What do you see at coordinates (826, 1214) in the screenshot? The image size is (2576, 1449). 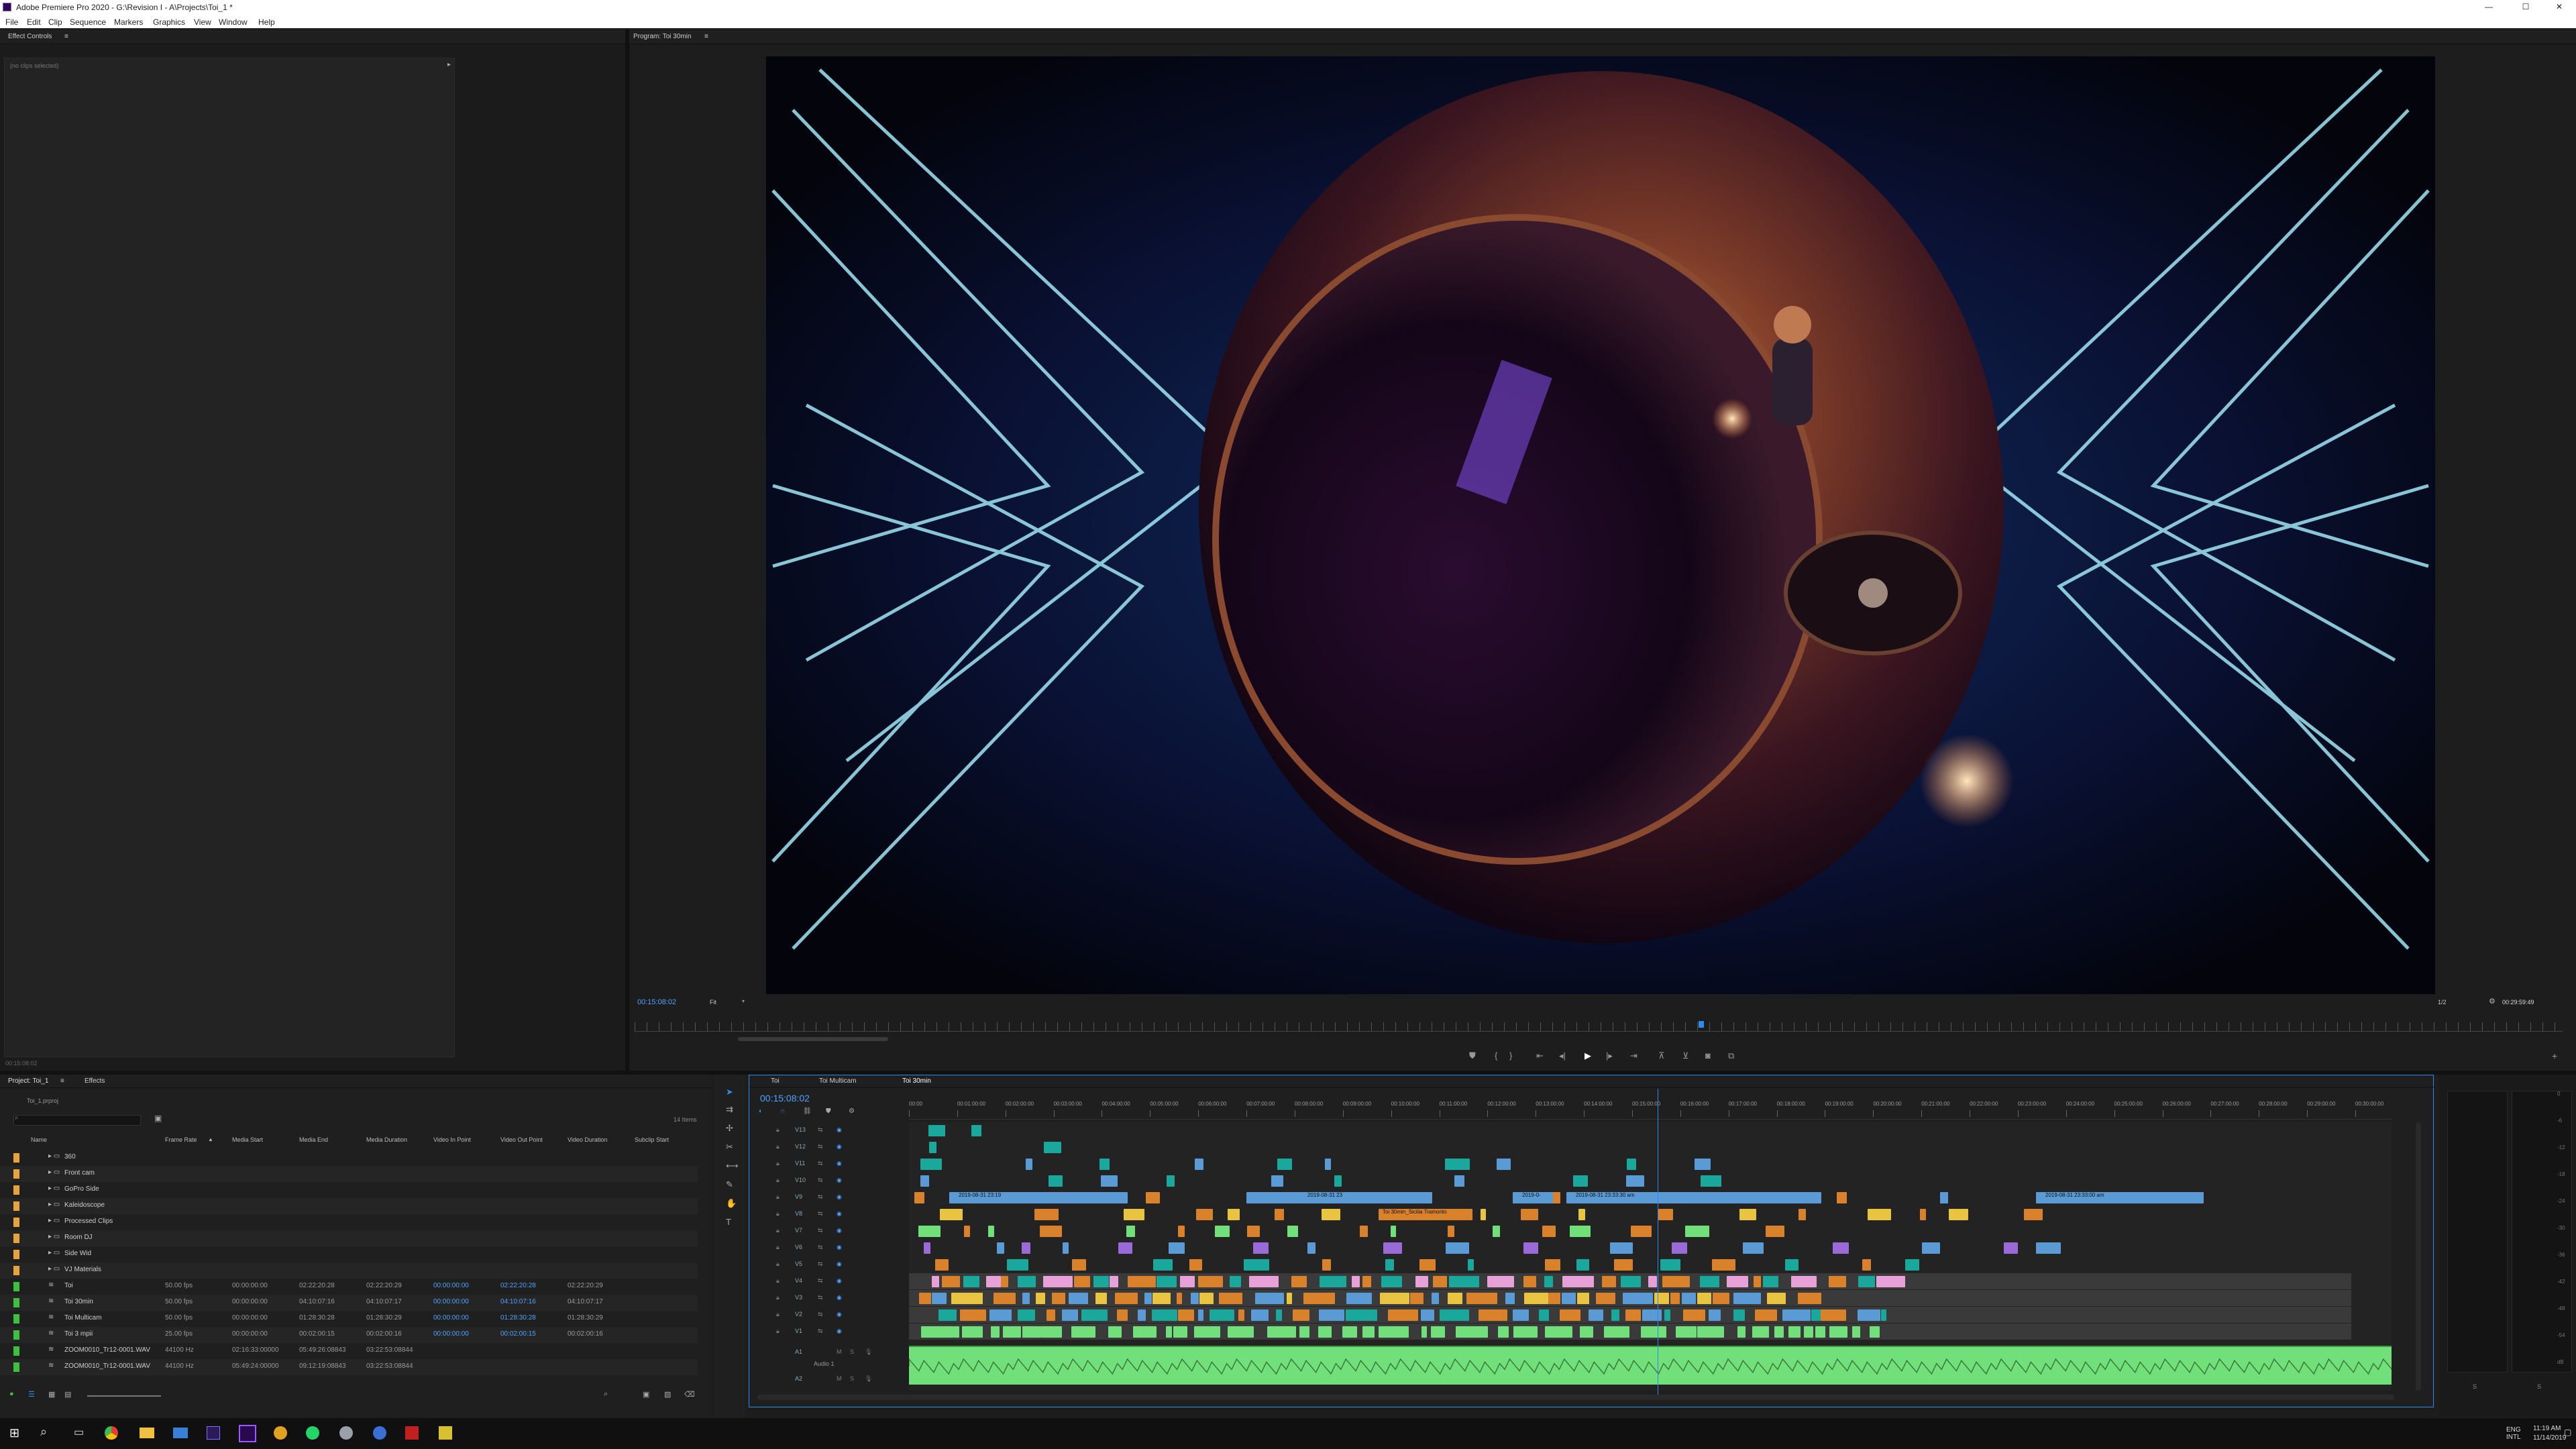 I see `track-header: 🔒︎ V8 ⇆ ◉` at bounding box center [826, 1214].